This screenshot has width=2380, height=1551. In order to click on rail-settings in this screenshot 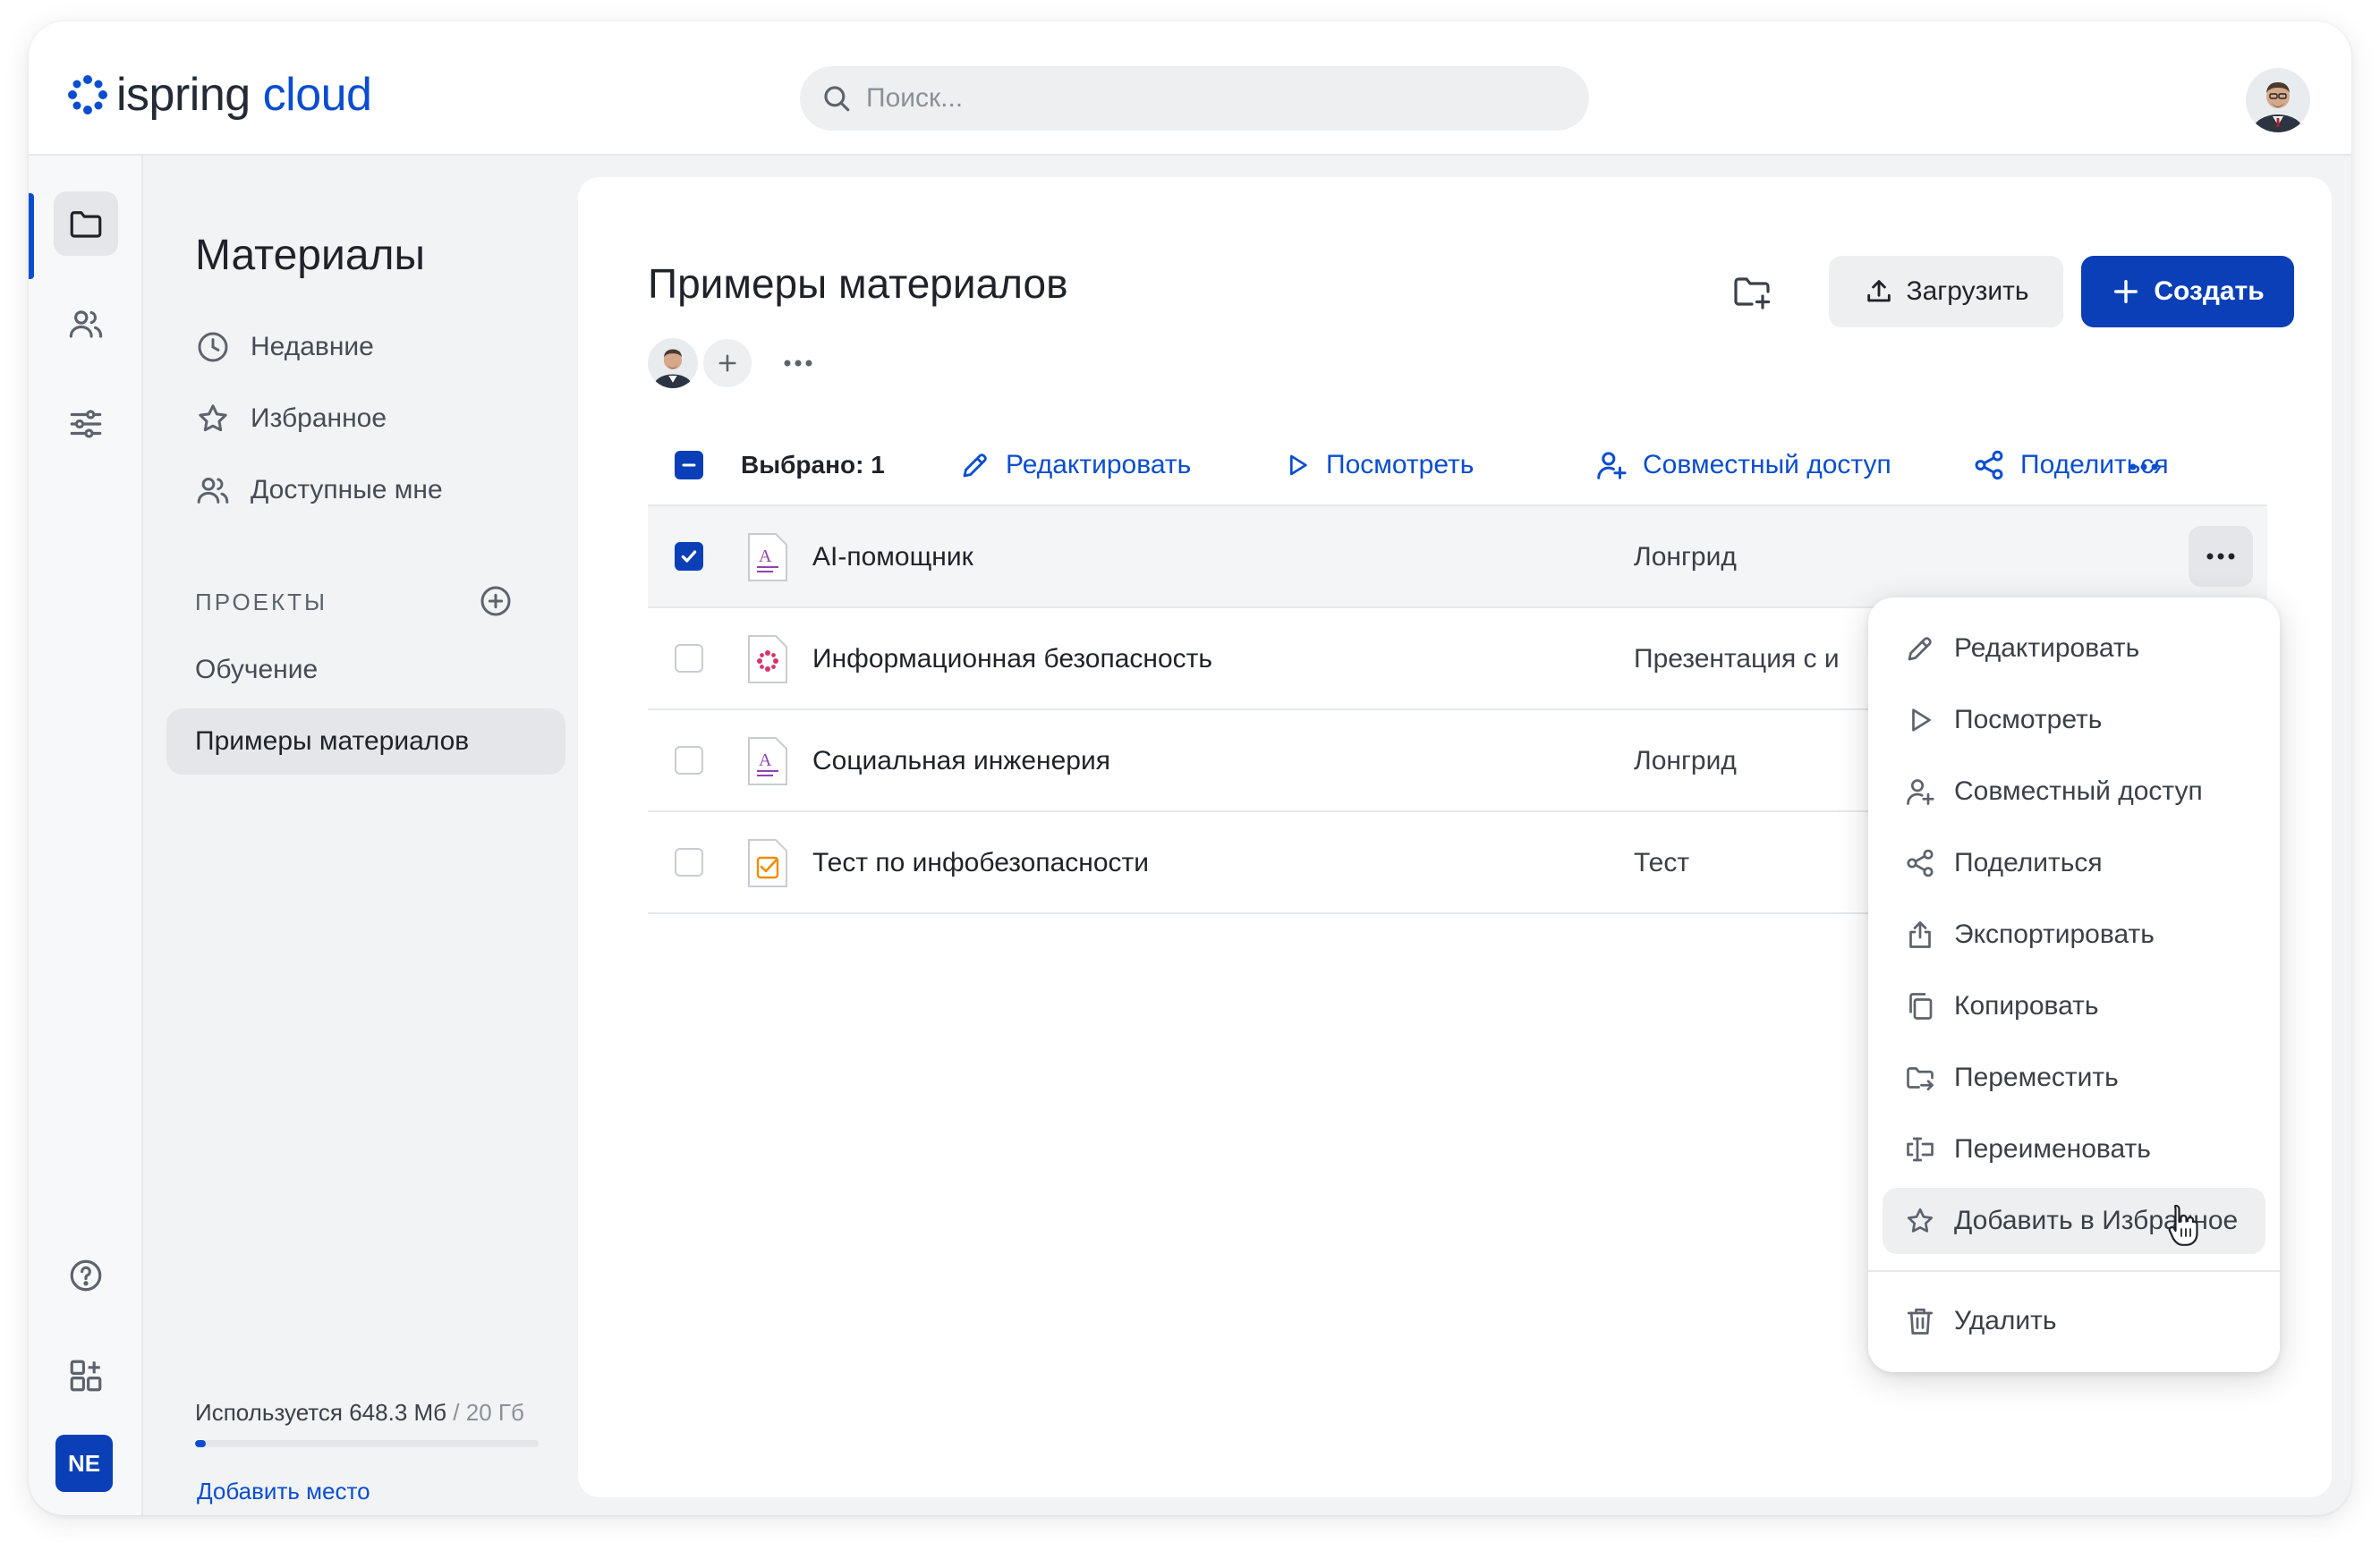, I will do `click(86, 424)`.